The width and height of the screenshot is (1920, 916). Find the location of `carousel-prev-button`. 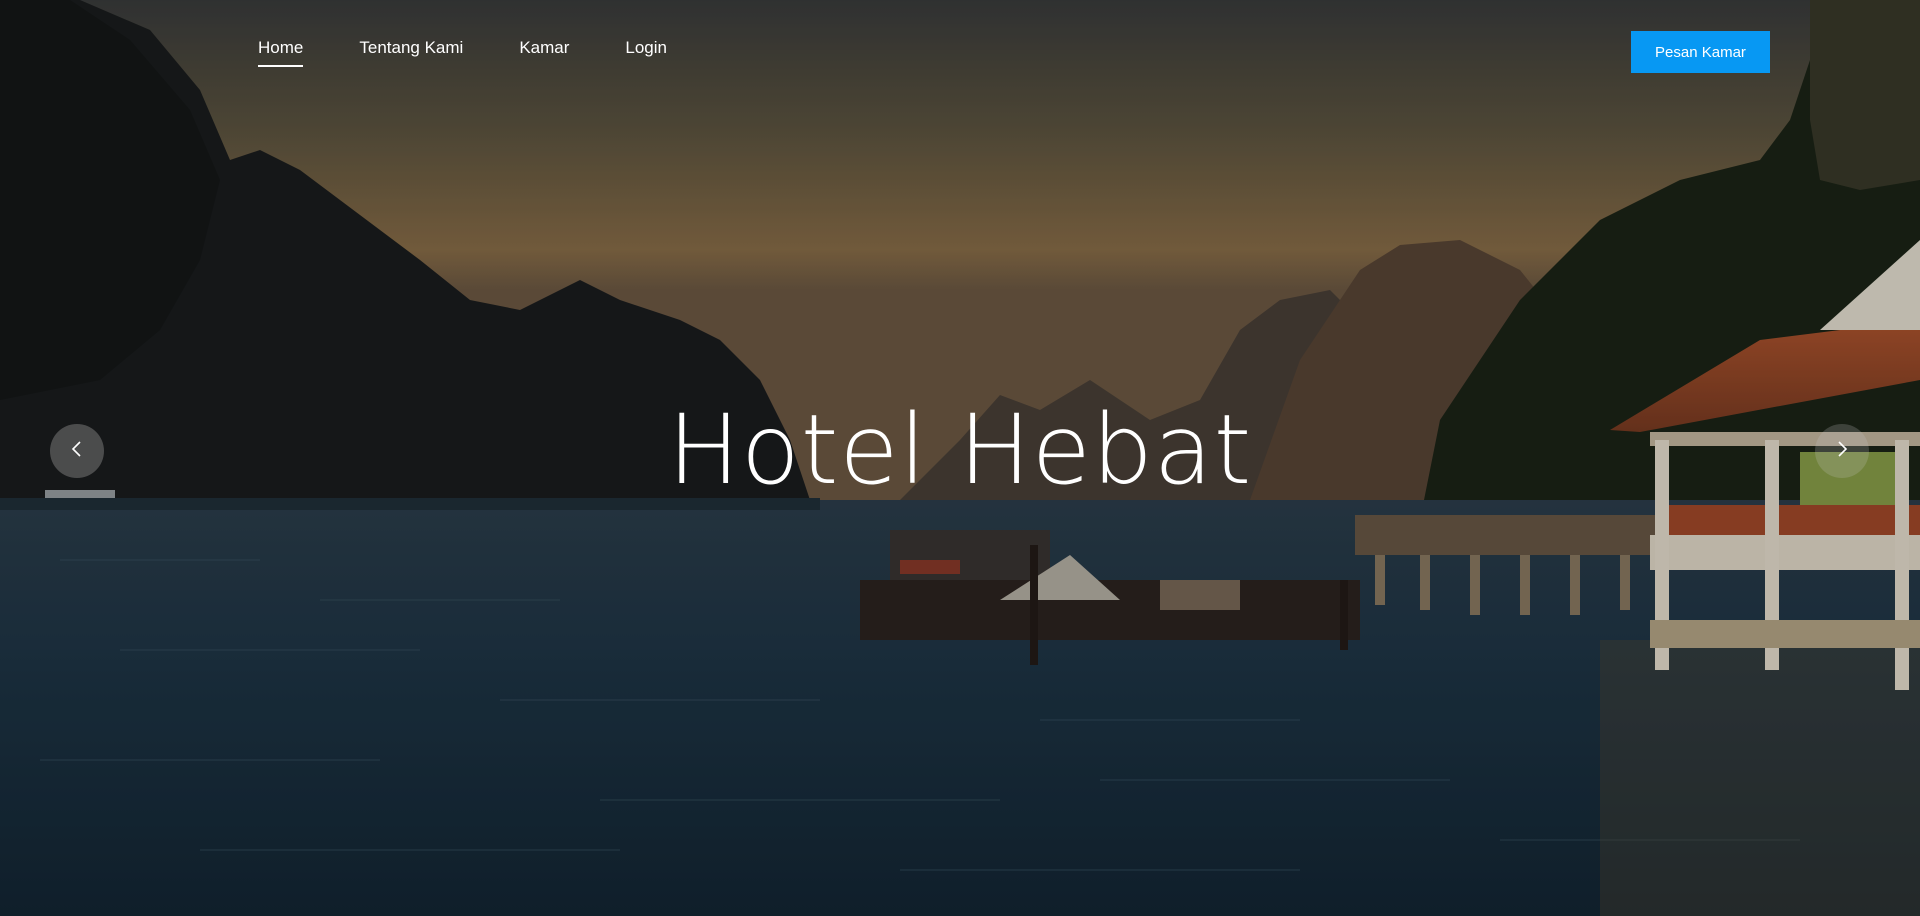

carousel-prev-button is located at coordinates (77, 451).